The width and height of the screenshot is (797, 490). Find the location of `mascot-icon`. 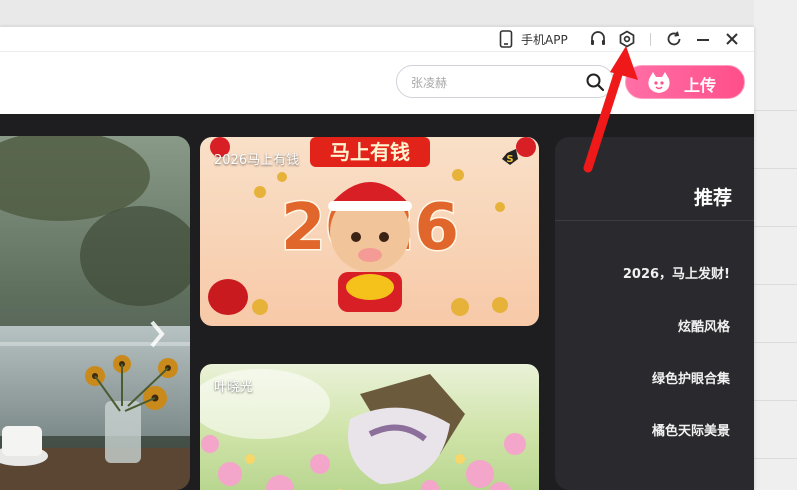

mascot-icon is located at coordinates (659, 85).